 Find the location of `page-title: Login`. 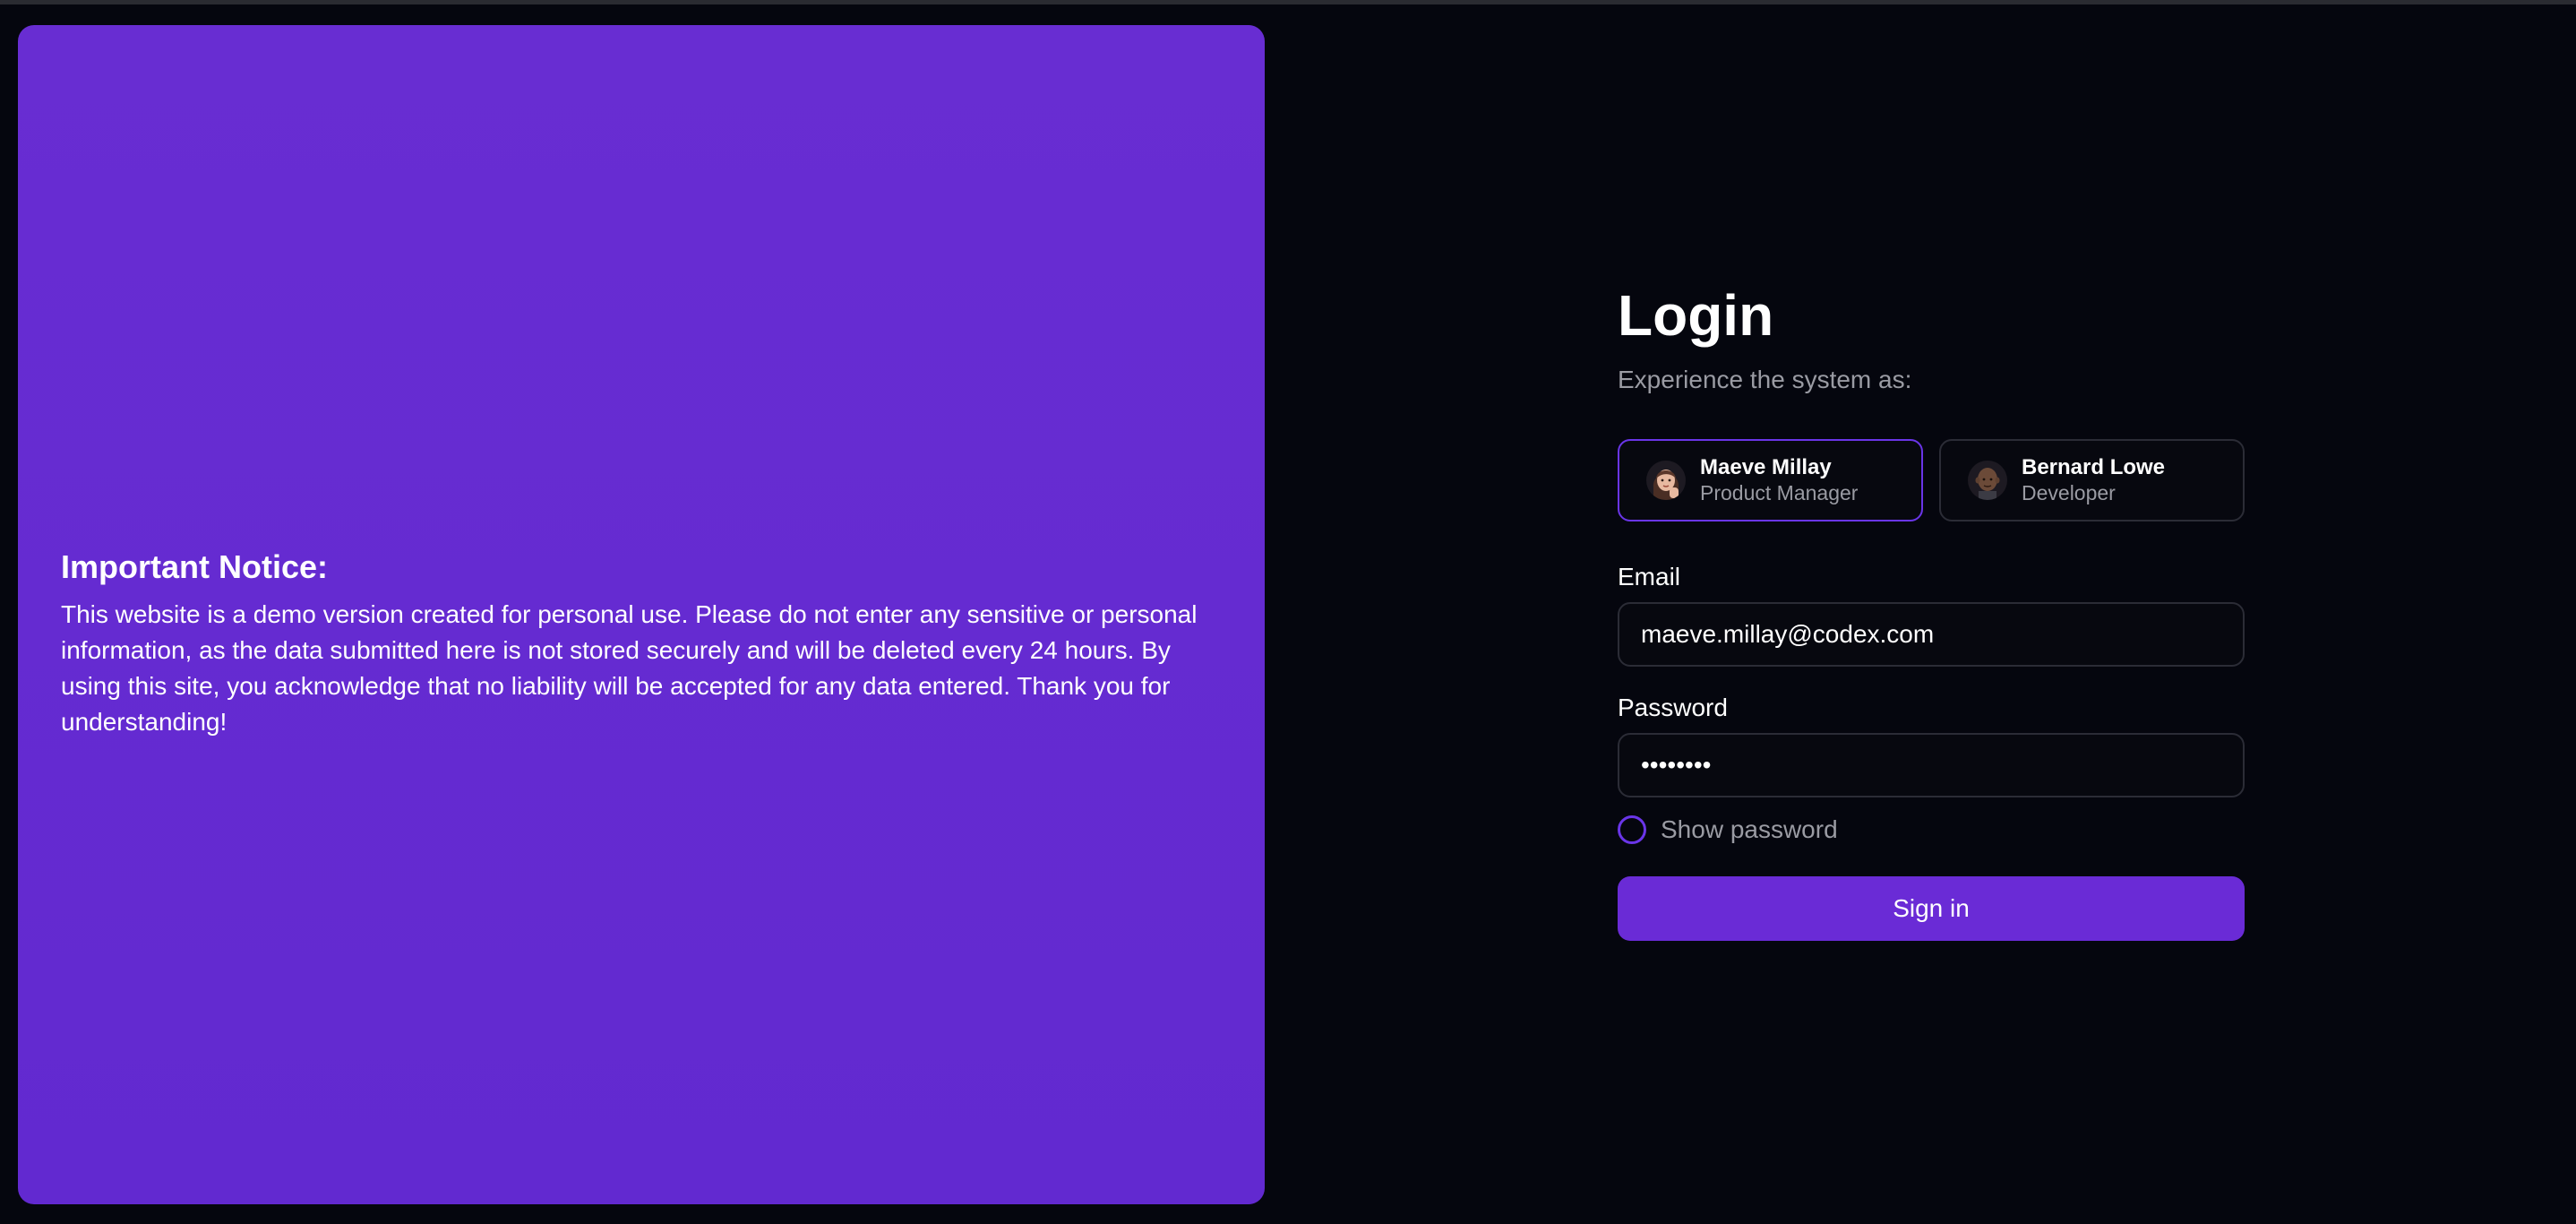

page-title: Login is located at coordinates (1696, 315).